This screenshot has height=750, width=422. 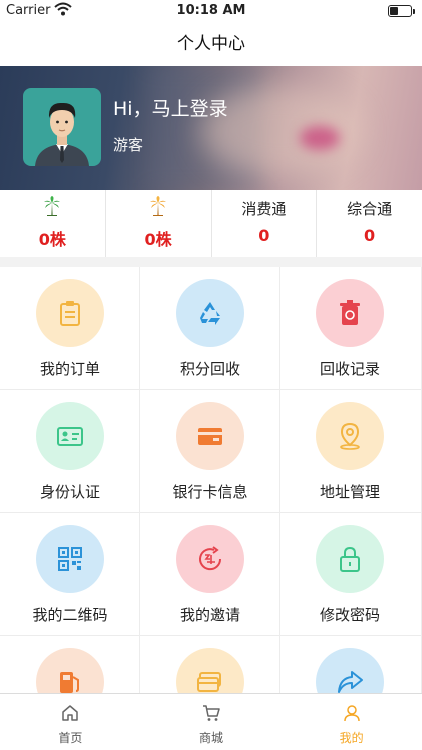 I want to click on status-bar: Carrier 10:18 AM, so click(x=211, y=11).